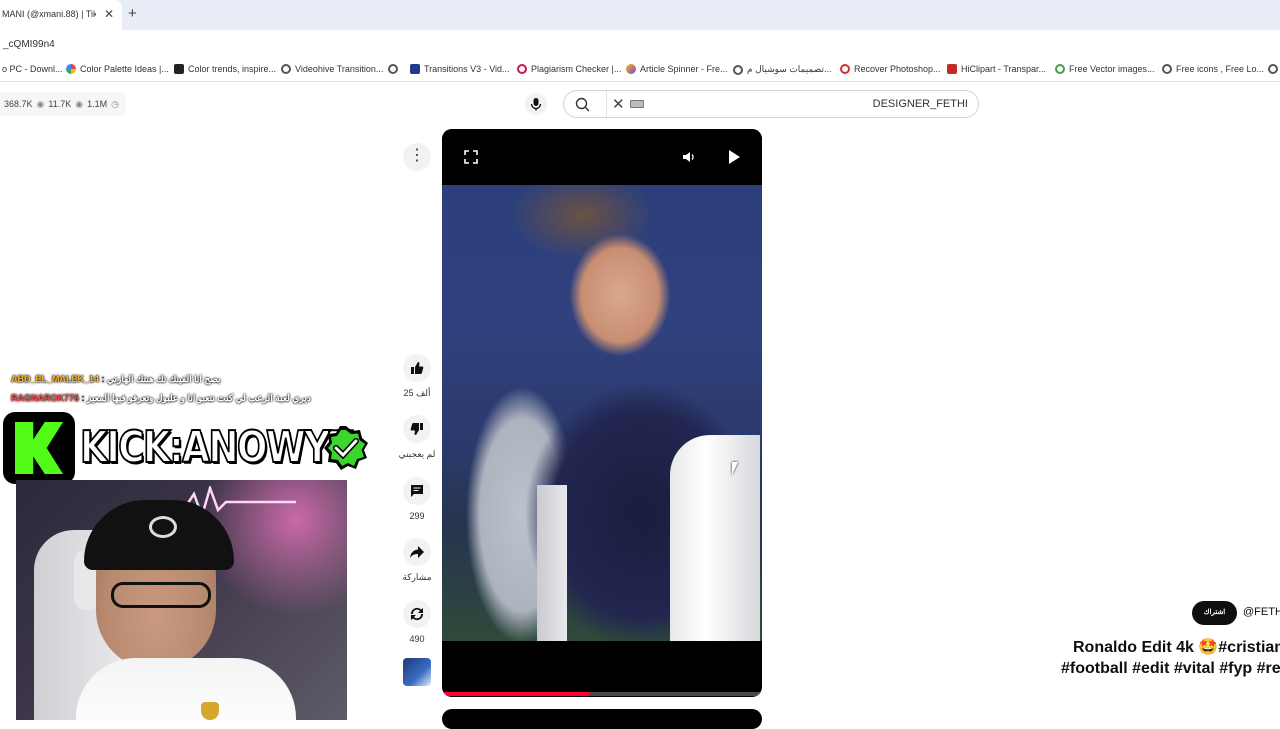  What do you see at coordinates (210, 711) in the screenshot?
I see `shirt-crest` at bounding box center [210, 711].